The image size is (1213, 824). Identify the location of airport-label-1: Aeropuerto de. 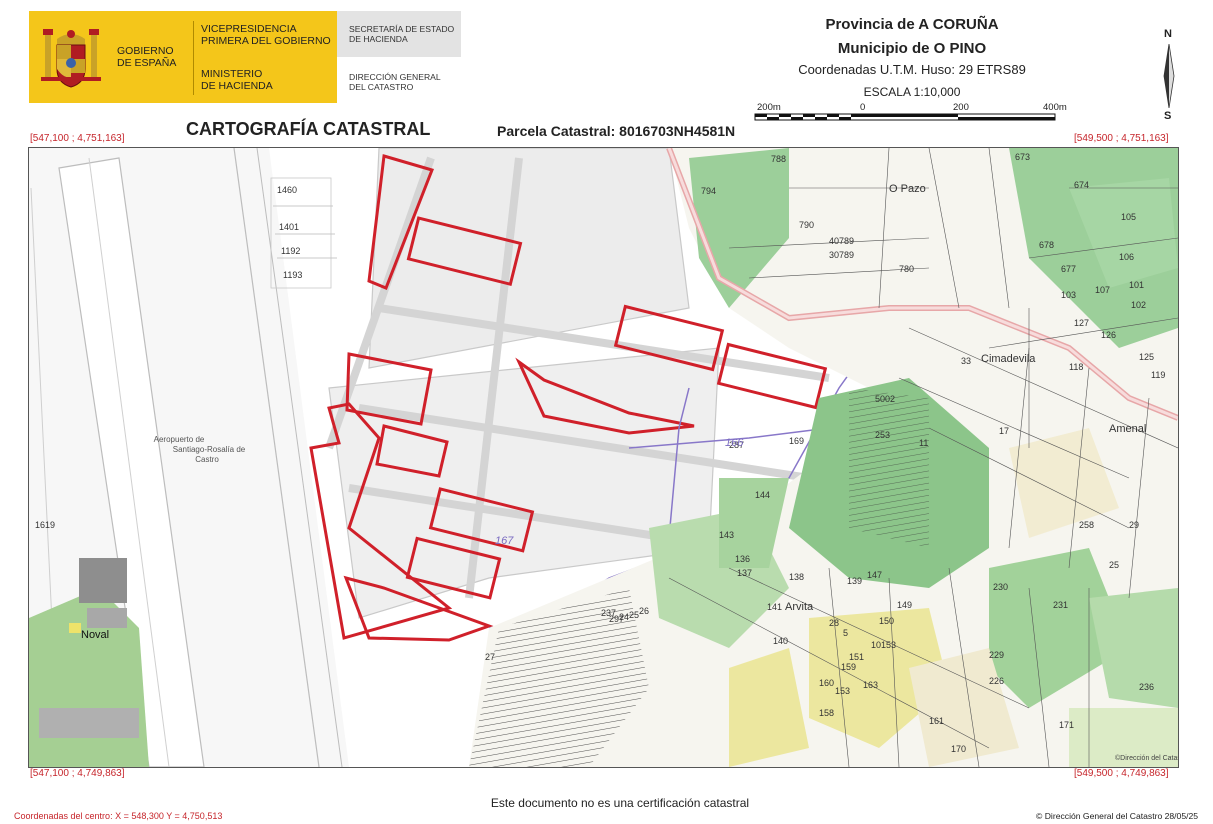
(179, 439).